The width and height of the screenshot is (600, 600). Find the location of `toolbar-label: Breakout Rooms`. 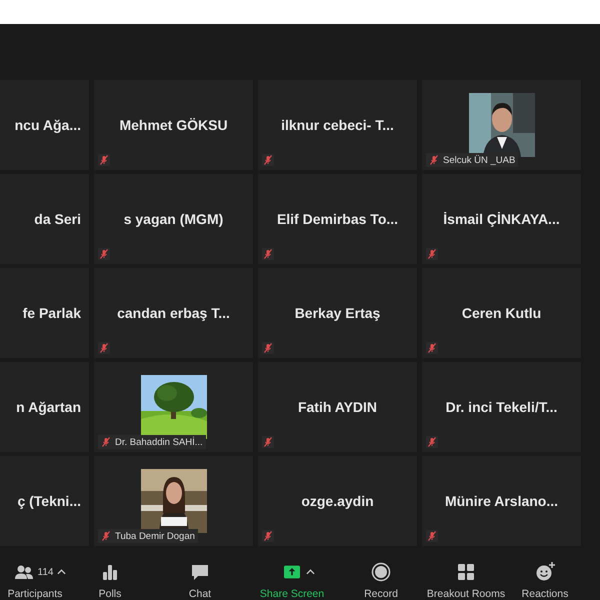

toolbar-label: Breakout Rooms is located at coordinates (466, 594).